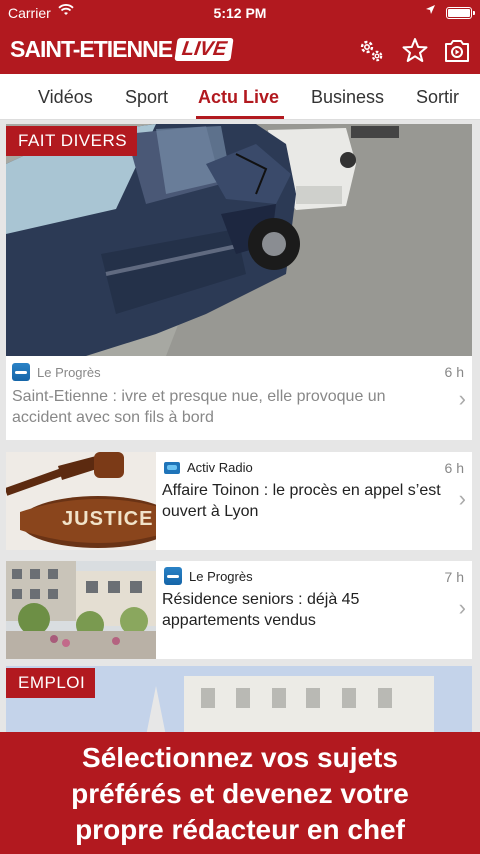 This screenshot has height=854, width=480. Describe the element at coordinates (204, 49) in the screenshot. I see `logo-badge: LIVE` at that location.